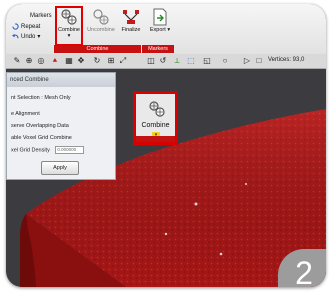 The height and width of the screenshot is (292, 333). I want to click on callout-label: Combine, so click(155, 125).